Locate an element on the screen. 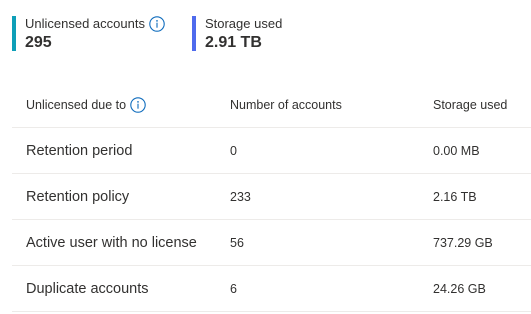  accounts-cell: 233 is located at coordinates (240, 196).